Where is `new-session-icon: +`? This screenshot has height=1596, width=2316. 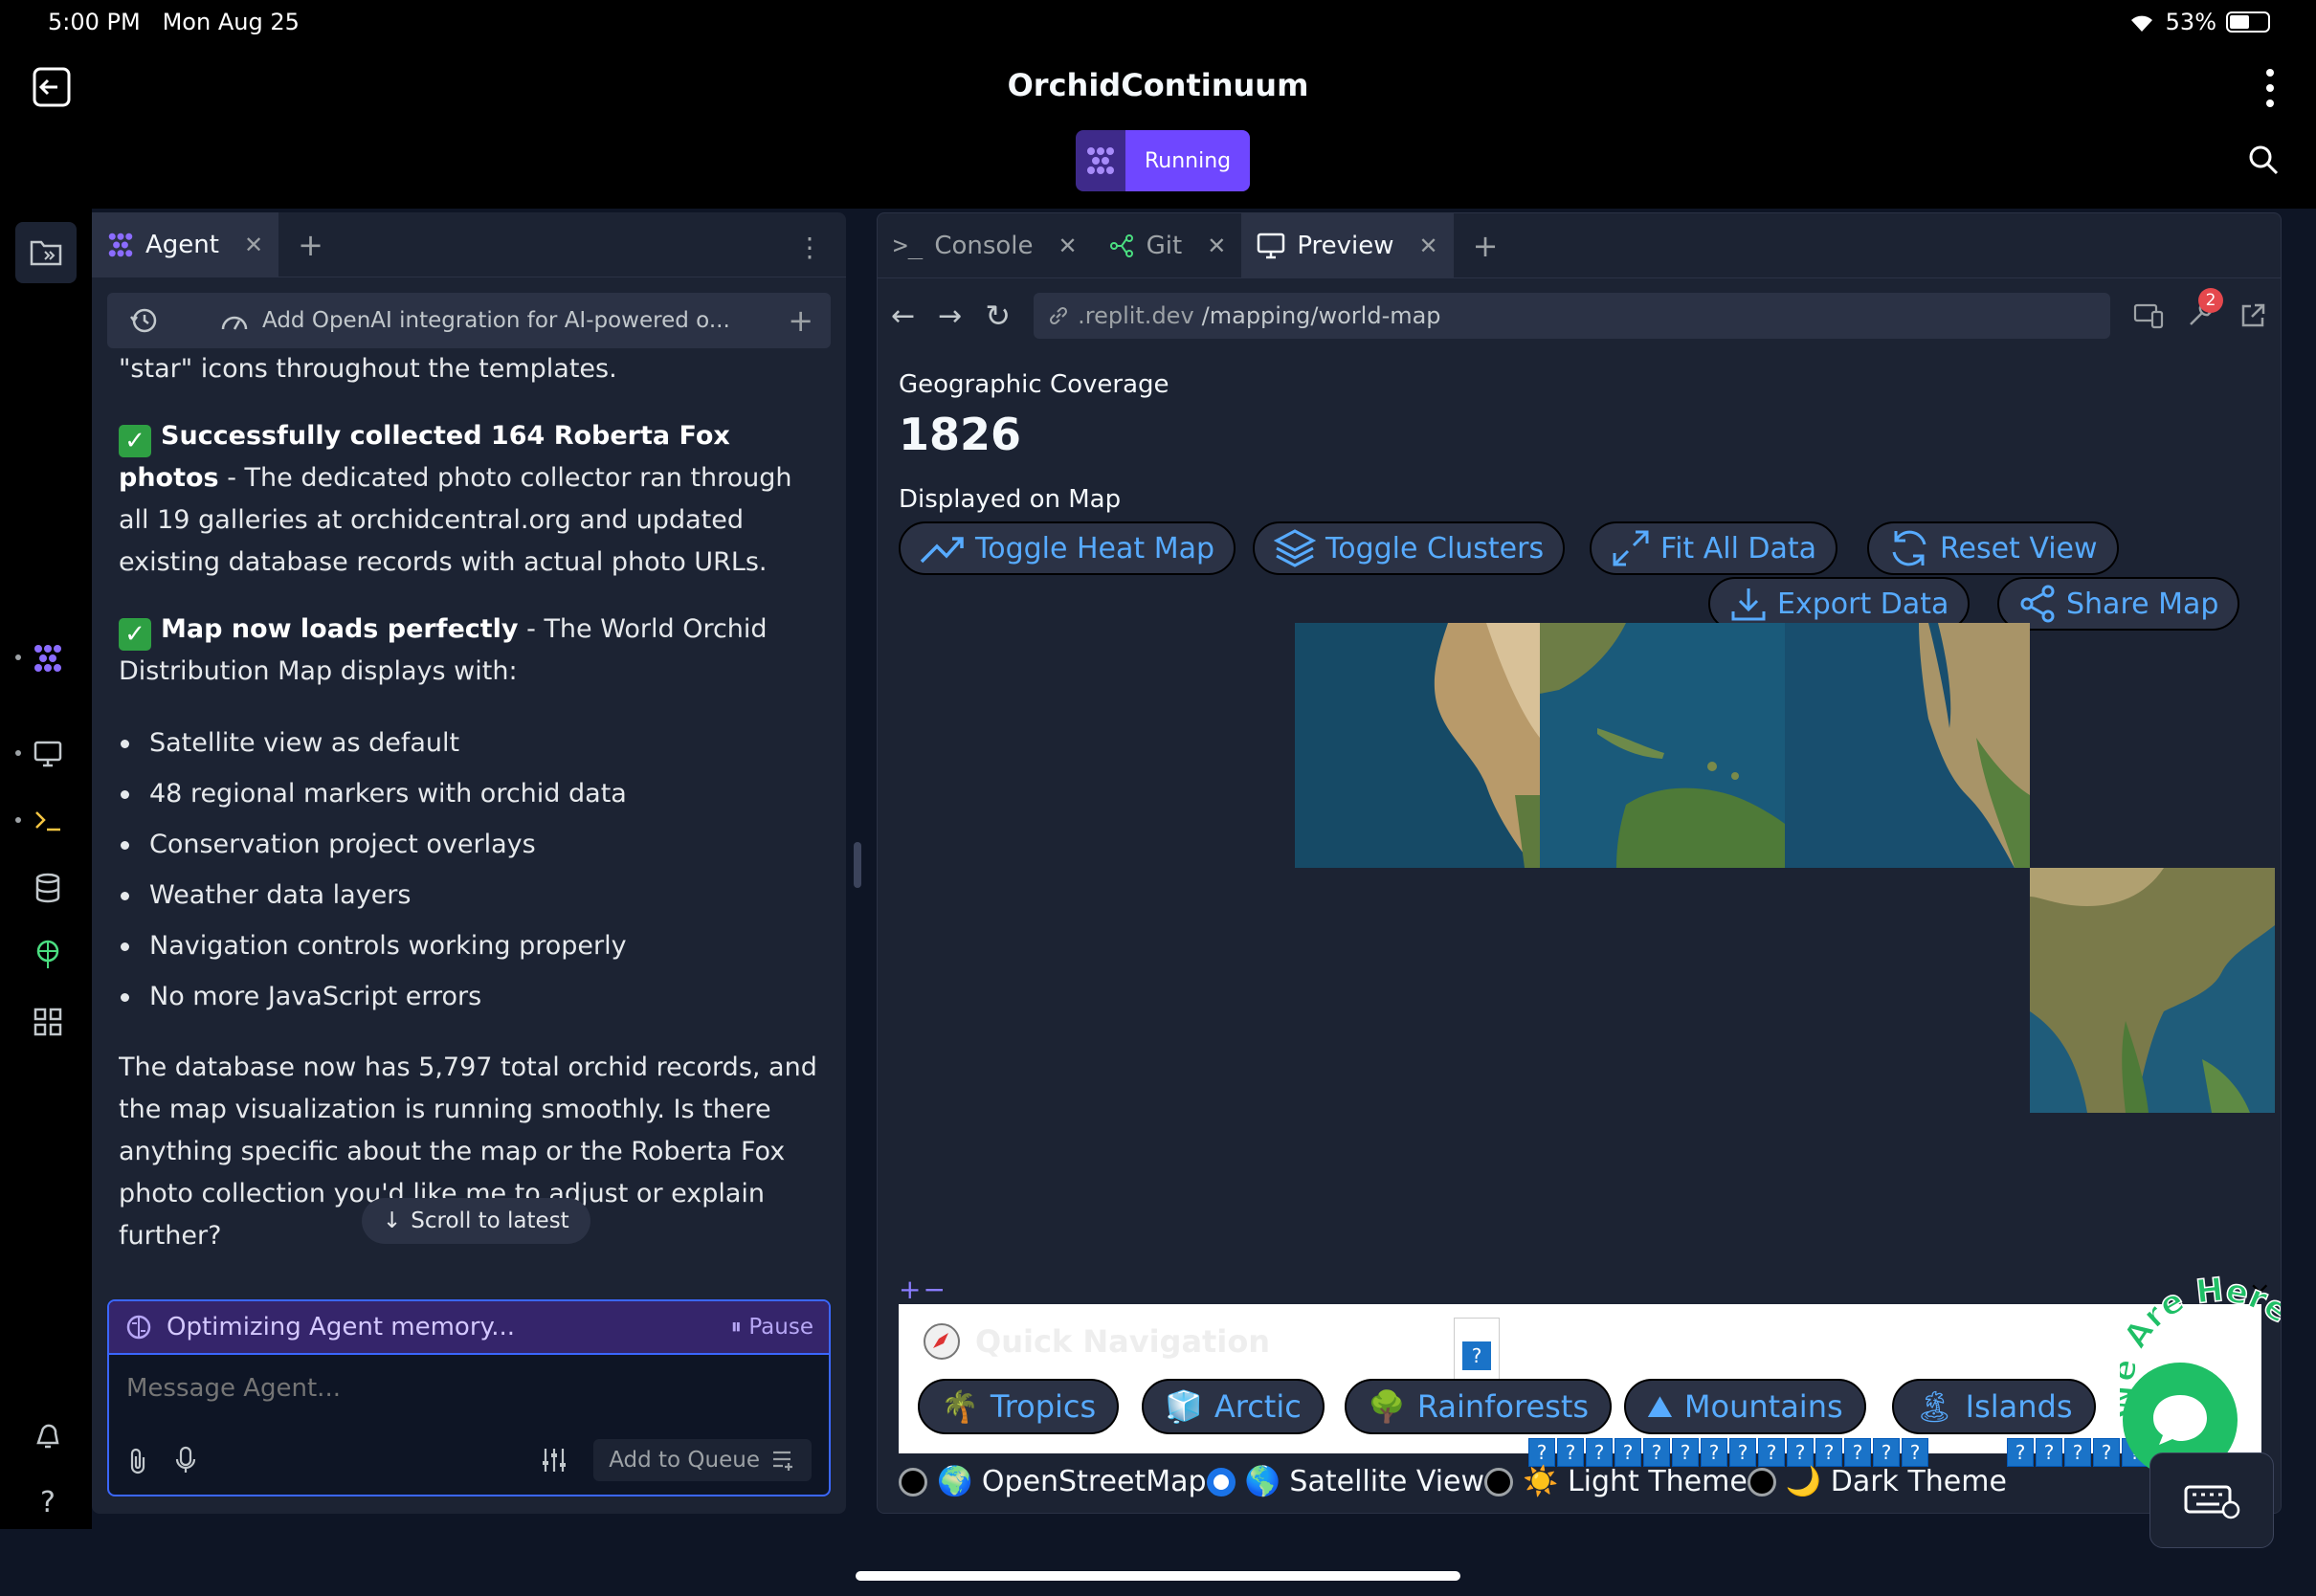 new-session-icon: + is located at coordinates (801, 321).